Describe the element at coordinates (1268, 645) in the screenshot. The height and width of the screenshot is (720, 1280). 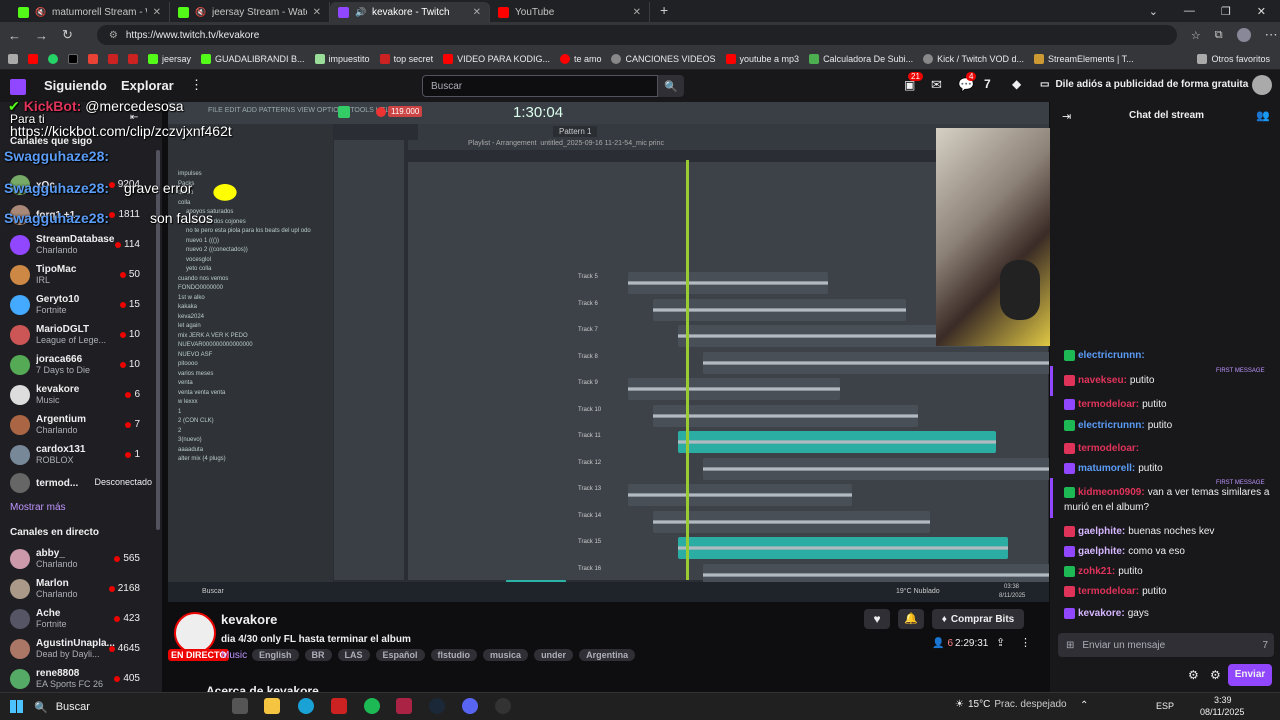
I see `emote-picker-icon: 7` at that location.